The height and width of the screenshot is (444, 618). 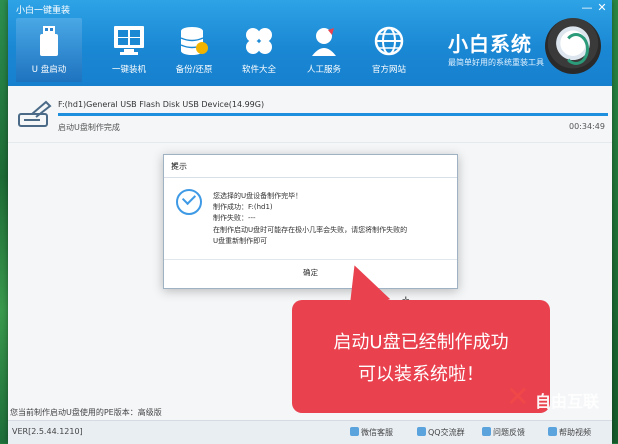 I want to click on dialog-message-line: 制作失败：---, so click(x=234, y=218).